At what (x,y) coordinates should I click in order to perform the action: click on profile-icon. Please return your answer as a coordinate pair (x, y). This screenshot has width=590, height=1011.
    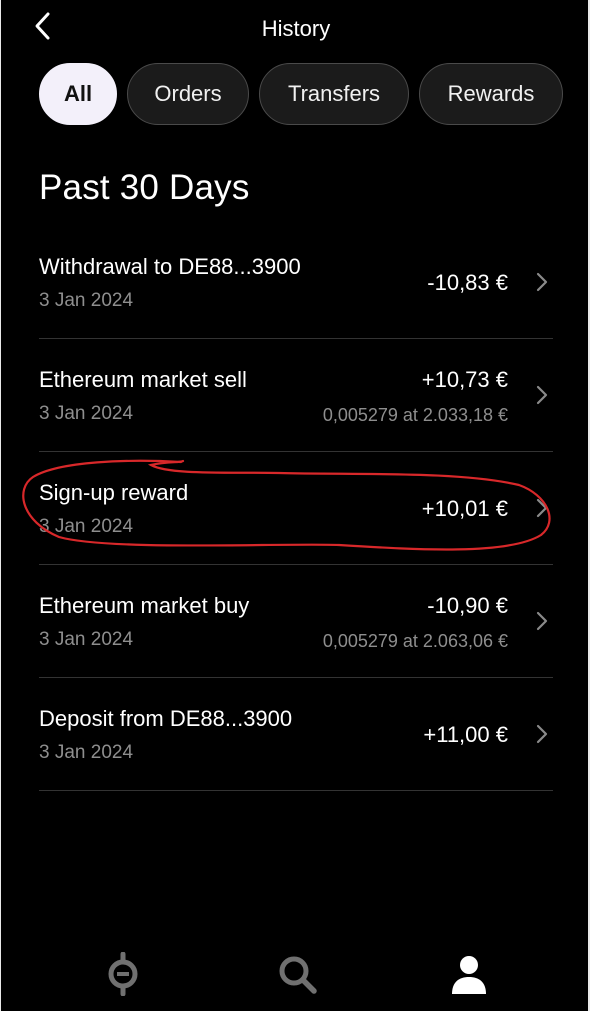
    Looking at the image, I should click on (469, 975).